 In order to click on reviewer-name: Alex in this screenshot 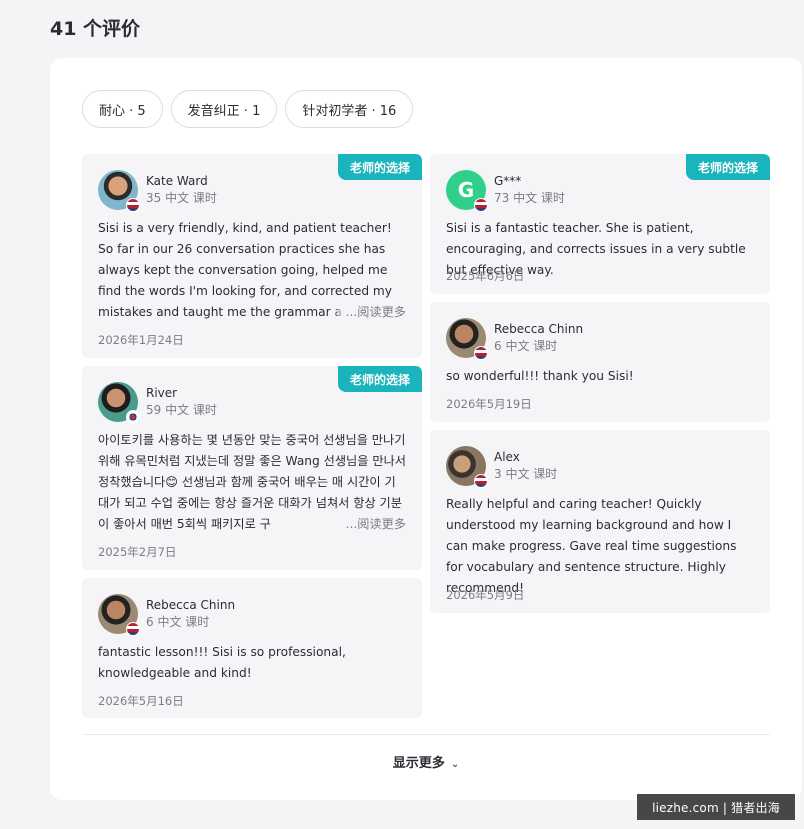, I will do `click(507, 457)`.